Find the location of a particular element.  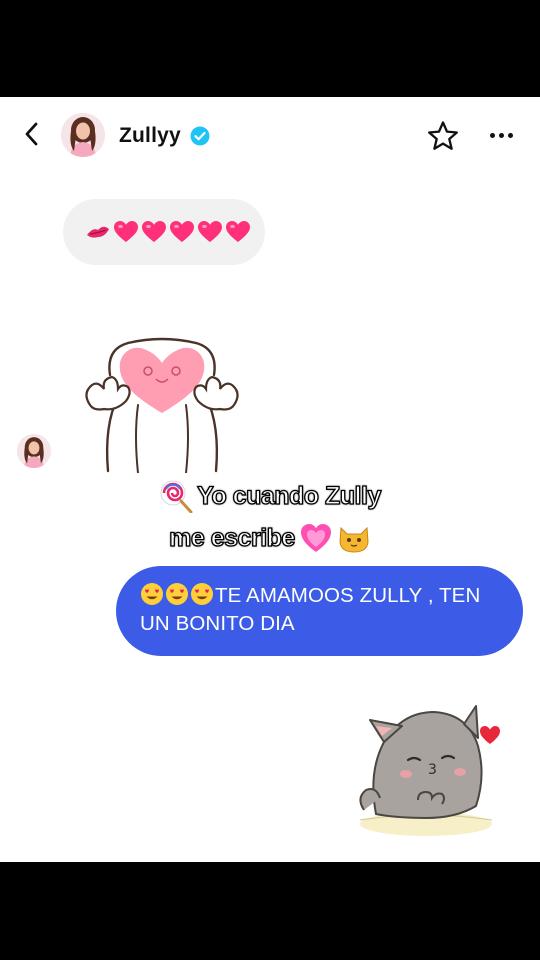

contact-avatar is located at coordinates (83, 135).